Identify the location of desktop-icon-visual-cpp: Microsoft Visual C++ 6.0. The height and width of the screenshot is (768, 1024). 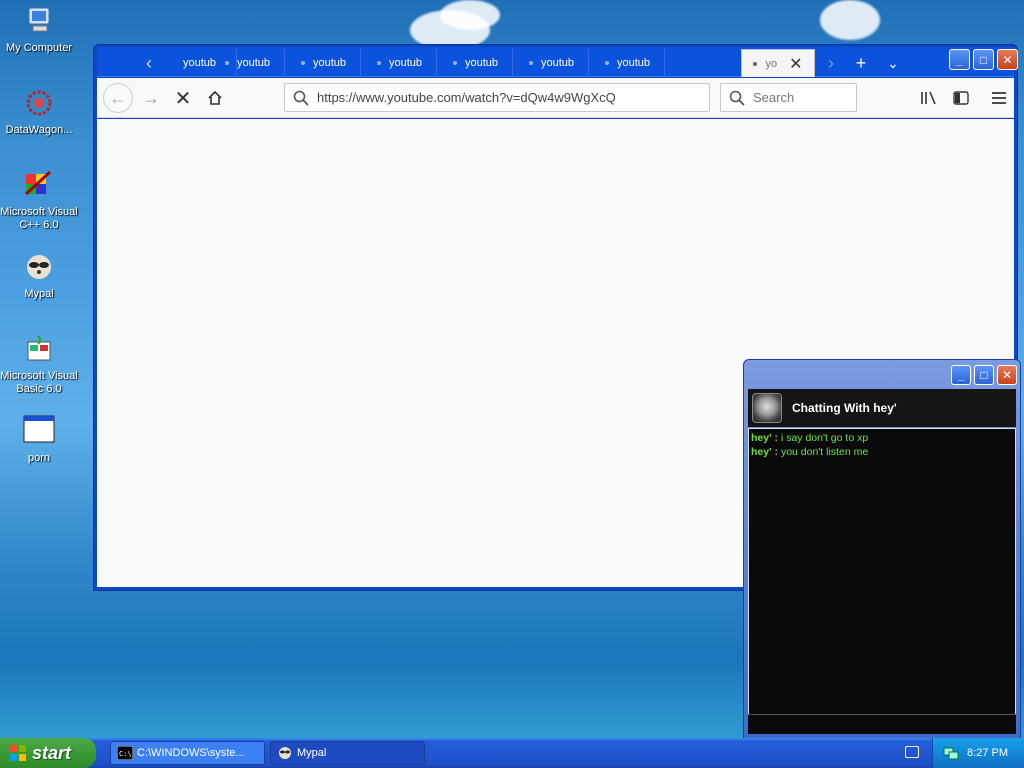
(39, 200).